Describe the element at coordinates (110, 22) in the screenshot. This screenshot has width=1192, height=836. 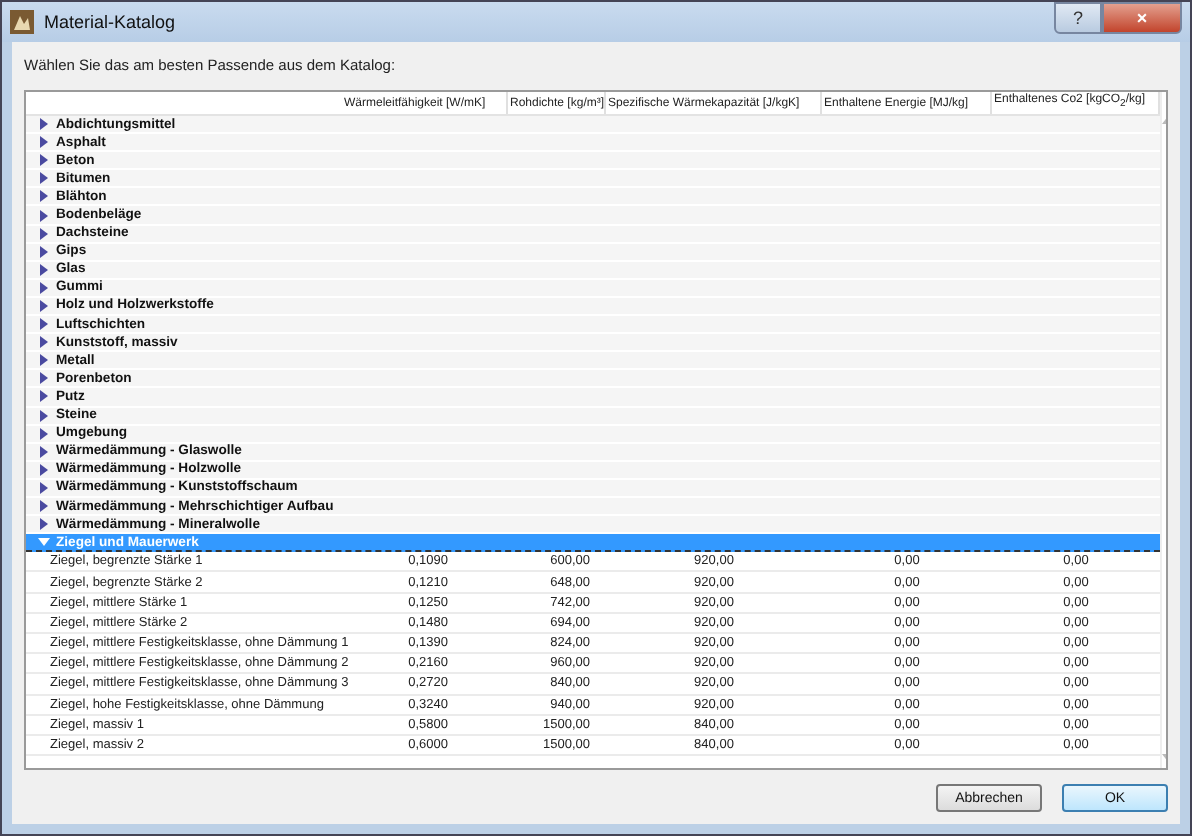
I see `window-title: Material-Katalog` at that location.